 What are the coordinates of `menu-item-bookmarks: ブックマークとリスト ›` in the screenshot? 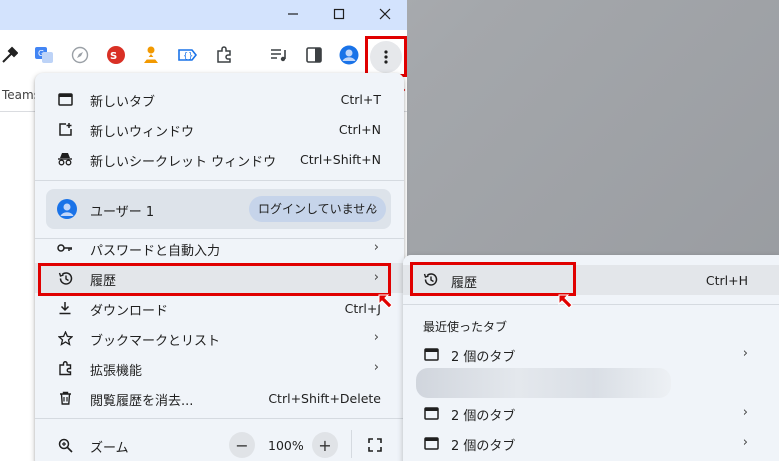 It's located at (219, 338).